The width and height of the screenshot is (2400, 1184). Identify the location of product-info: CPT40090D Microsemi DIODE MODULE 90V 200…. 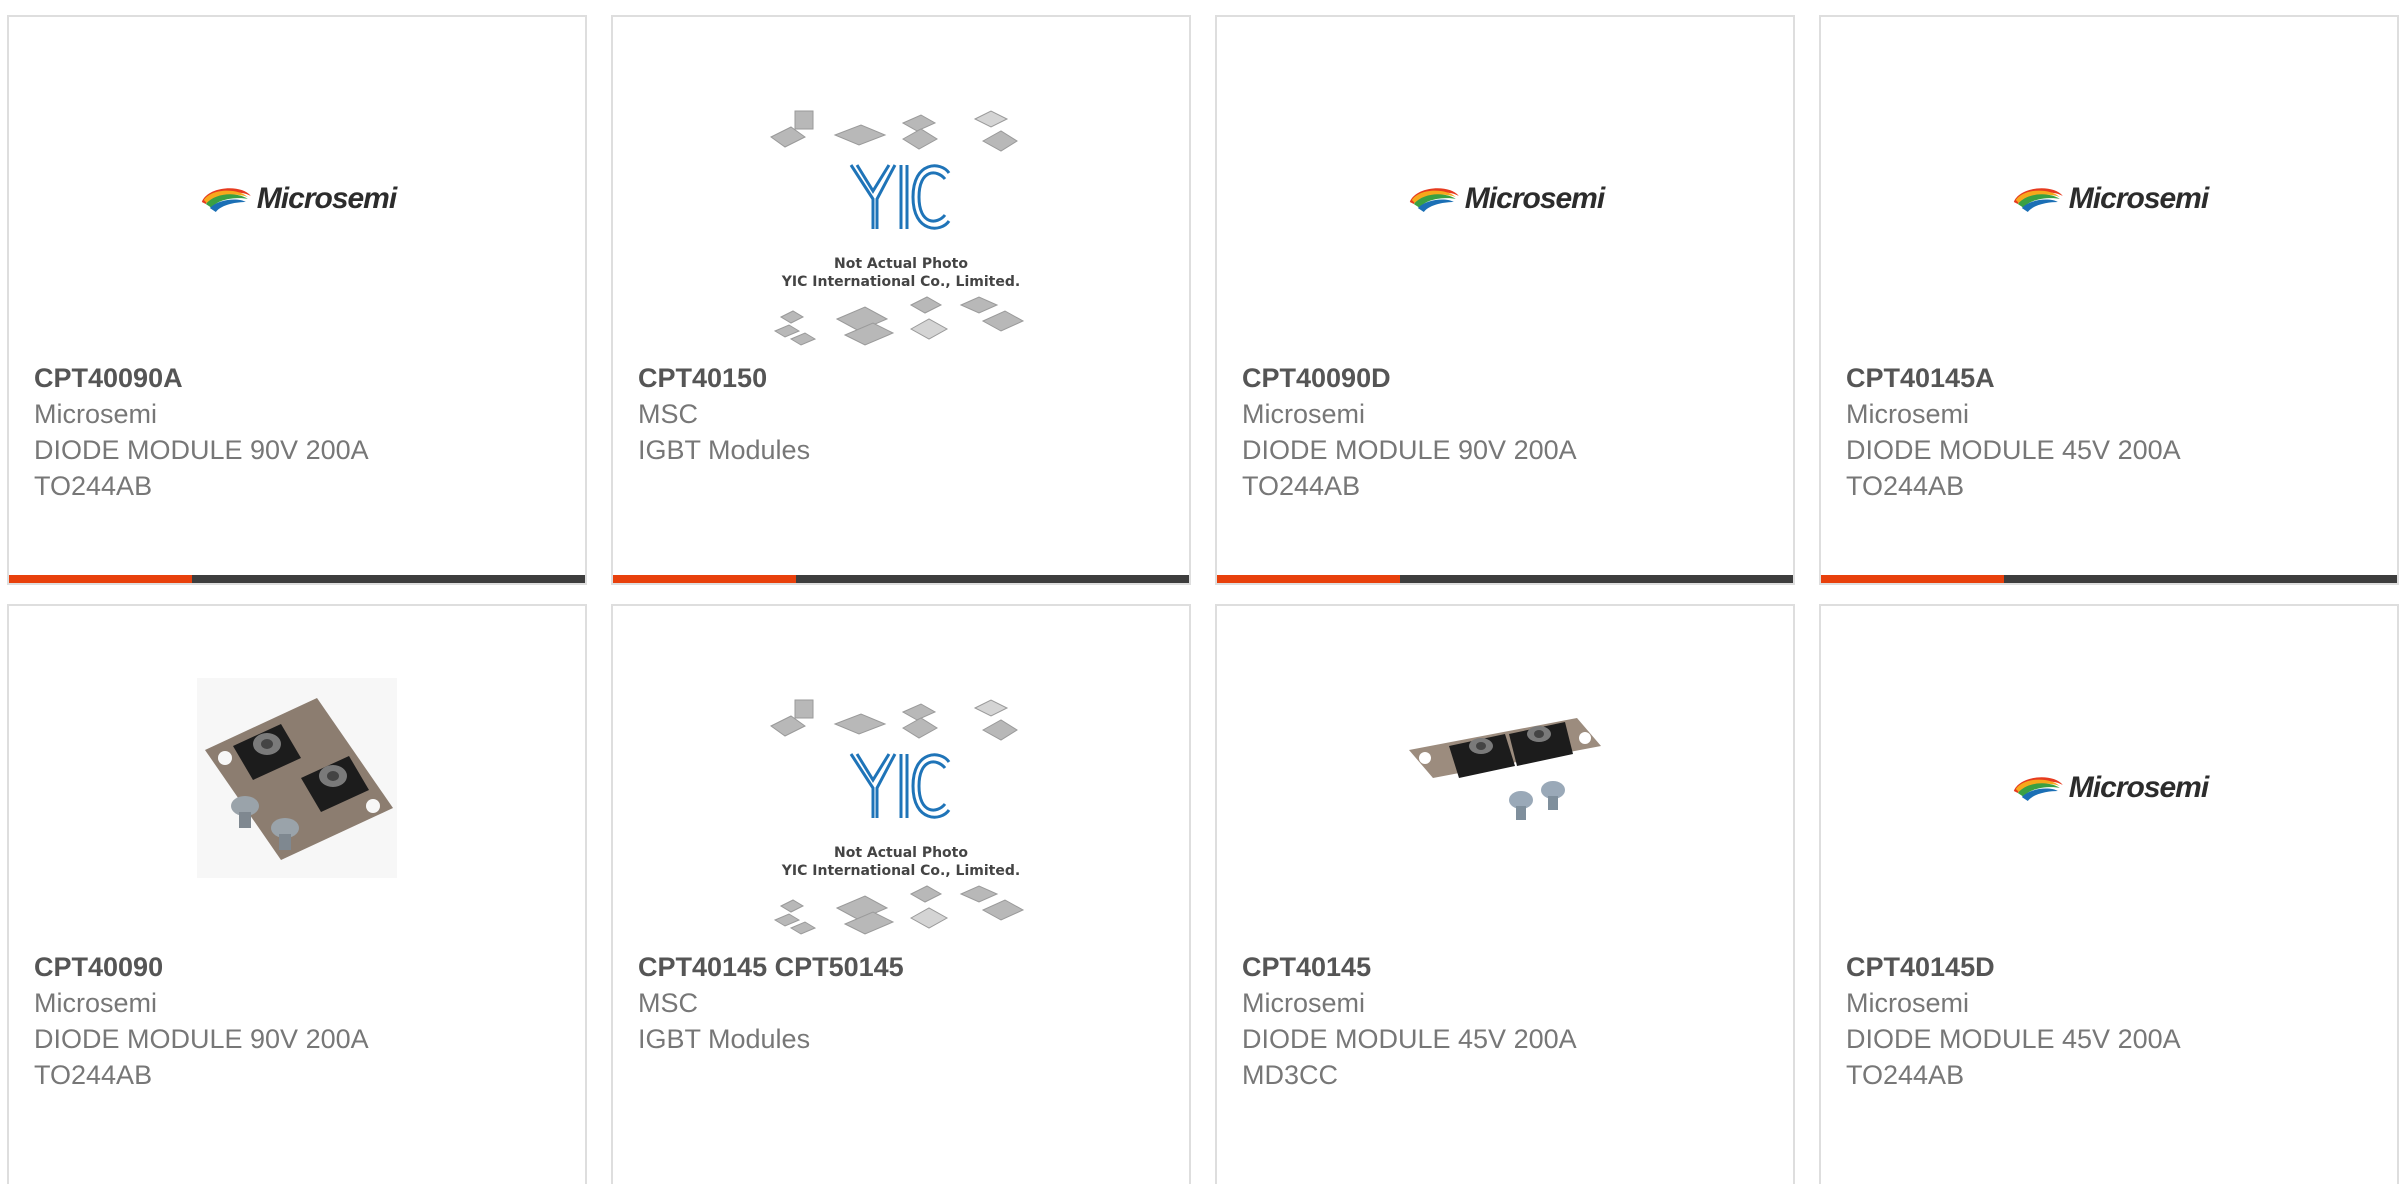
(1507, 432).